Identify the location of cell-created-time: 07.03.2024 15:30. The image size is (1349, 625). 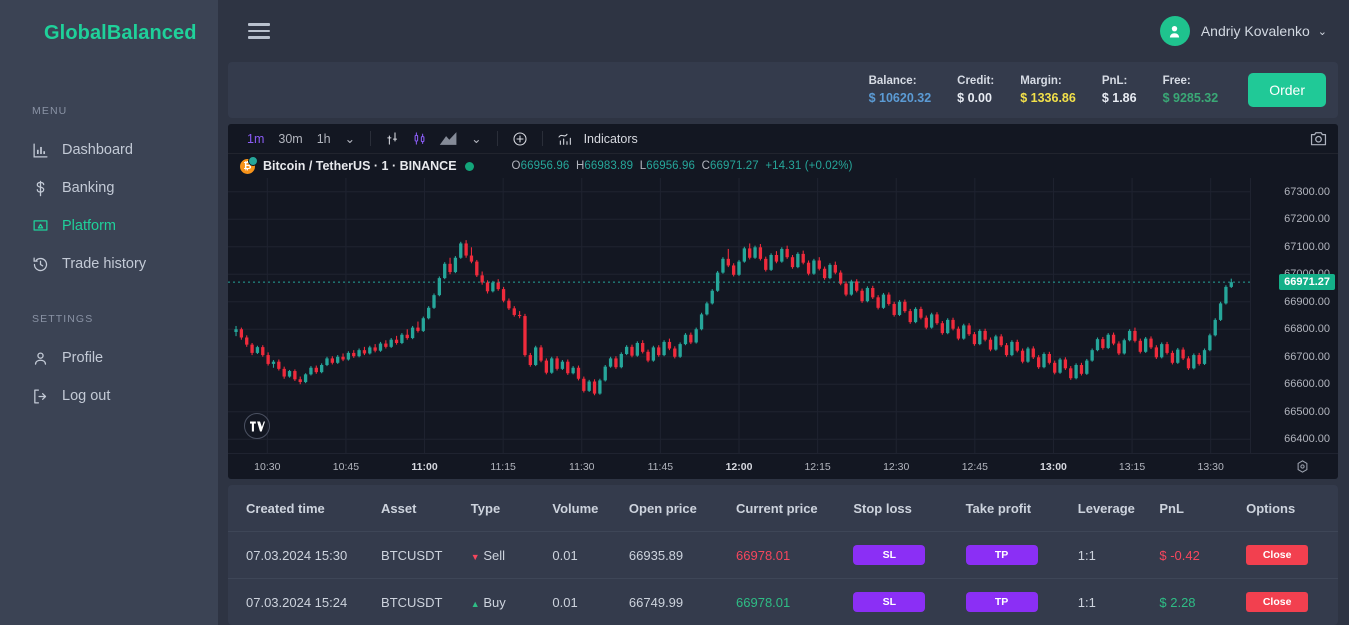
(305, 555).